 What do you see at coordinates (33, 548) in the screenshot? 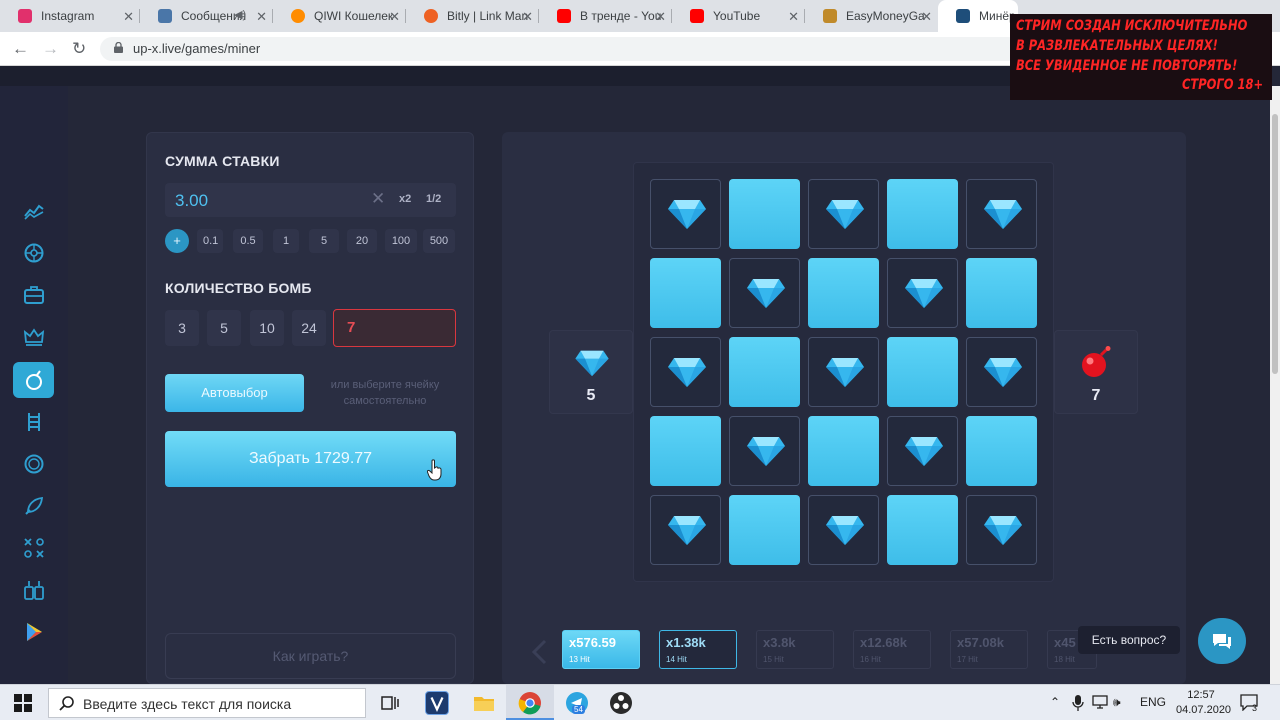
I see `tictactoe-icon` at bounding box center [33, 548].